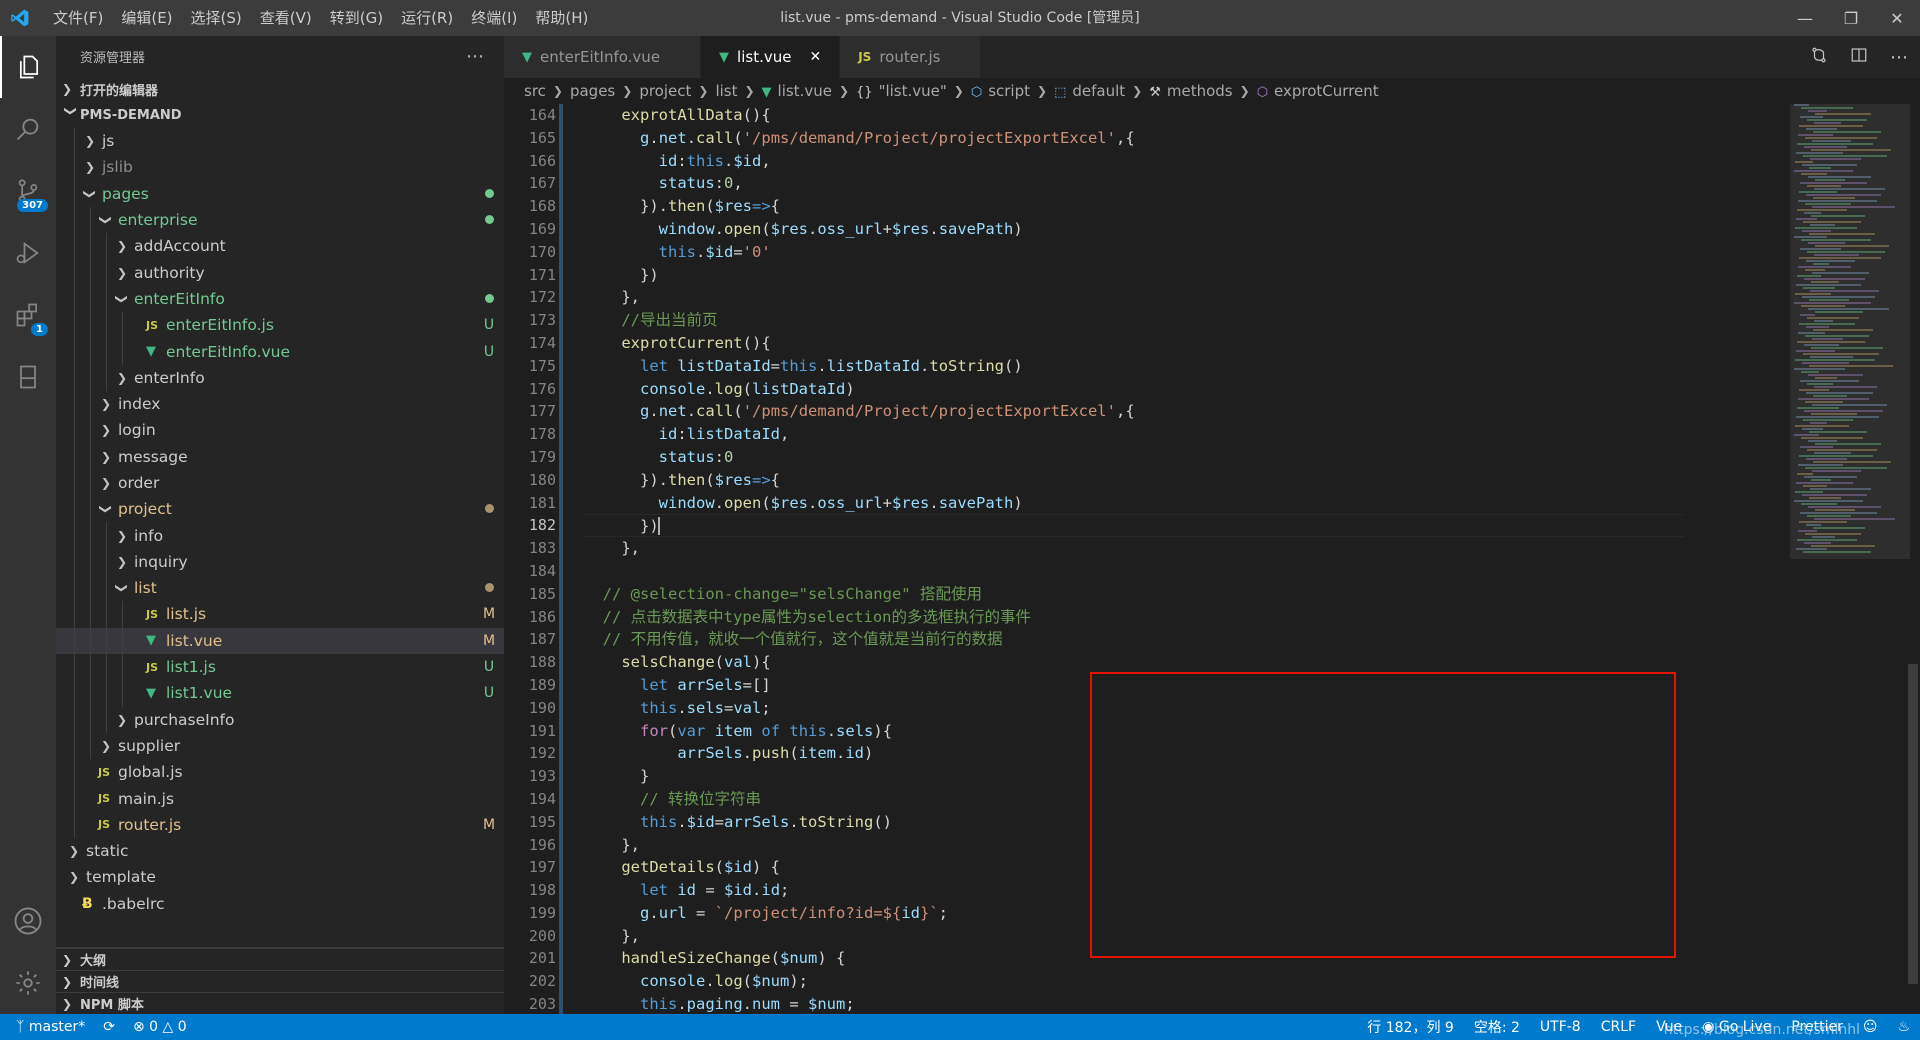  I want to click on folder-item: ❯ inquiry, so click(280, 562).